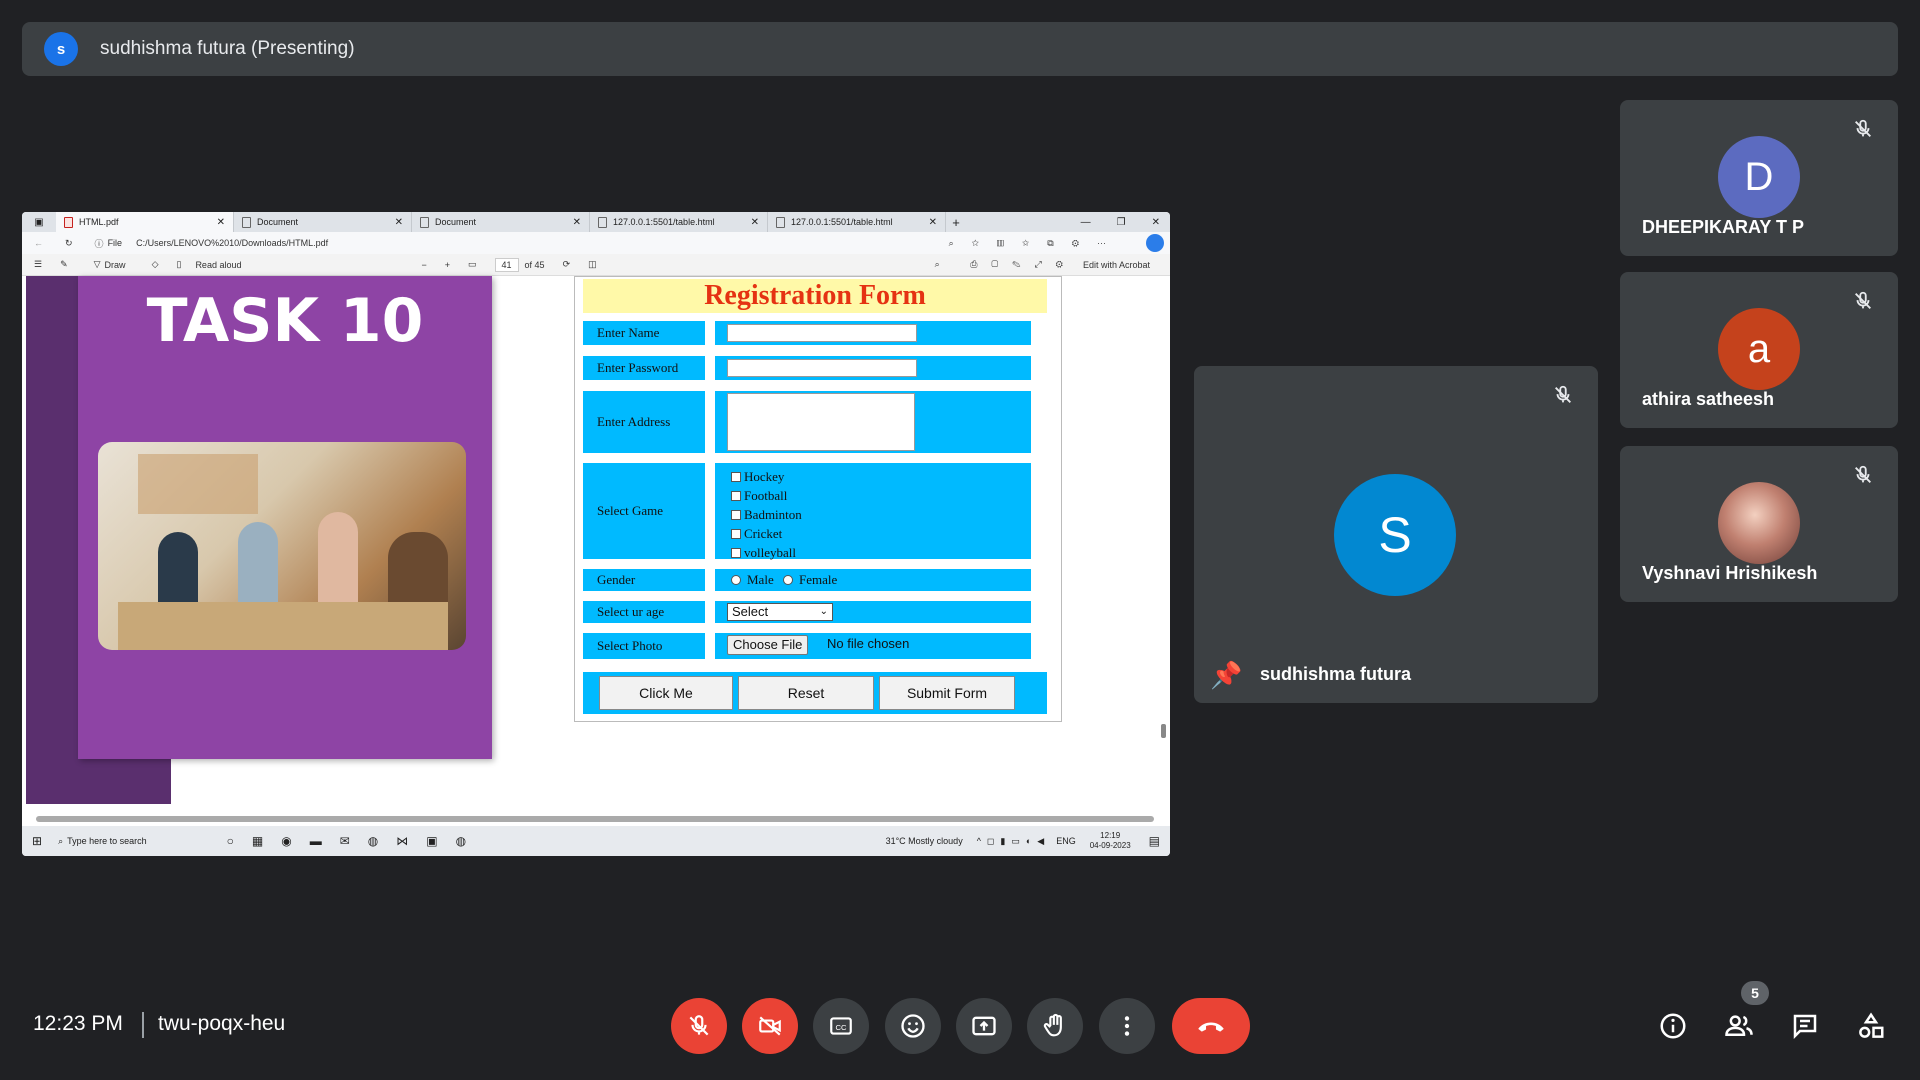 The image size is (1920, 1080). Describe the element at coordinates (447, 265) in the screenshot. I see `zoom-in-icon: +` at that location.